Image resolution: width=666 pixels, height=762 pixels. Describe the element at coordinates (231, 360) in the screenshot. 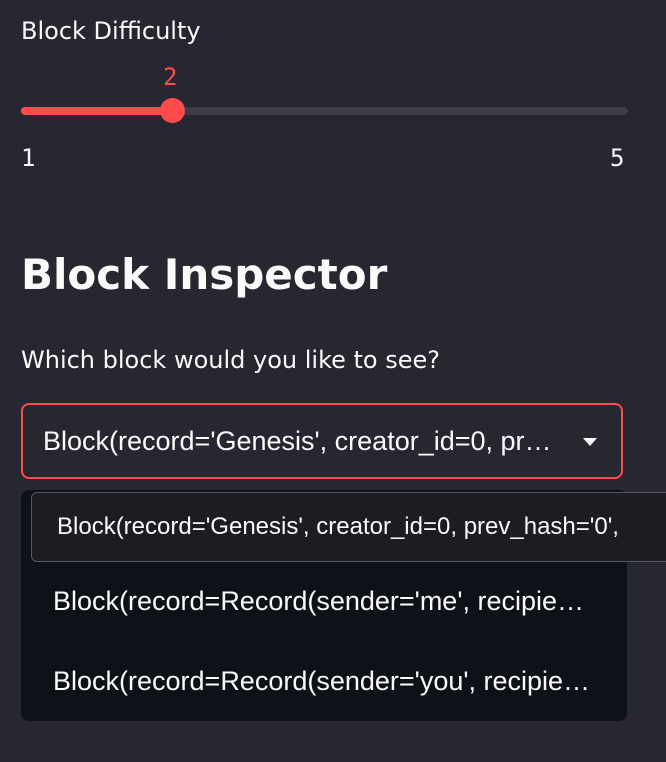

I see `select-label: Which block would you like to see?` at that location.